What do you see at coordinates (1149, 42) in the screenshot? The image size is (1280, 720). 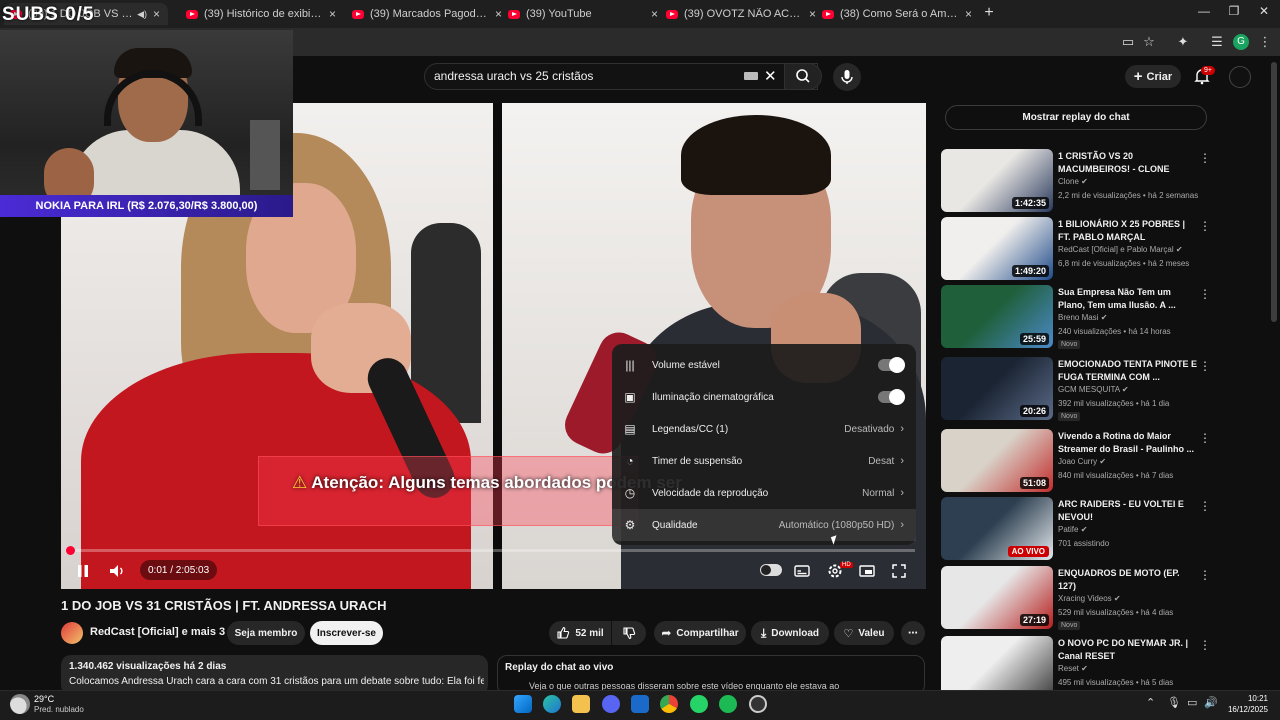 I see `bookmark-star-icon: ☆` at bounding box center [1149, 42].